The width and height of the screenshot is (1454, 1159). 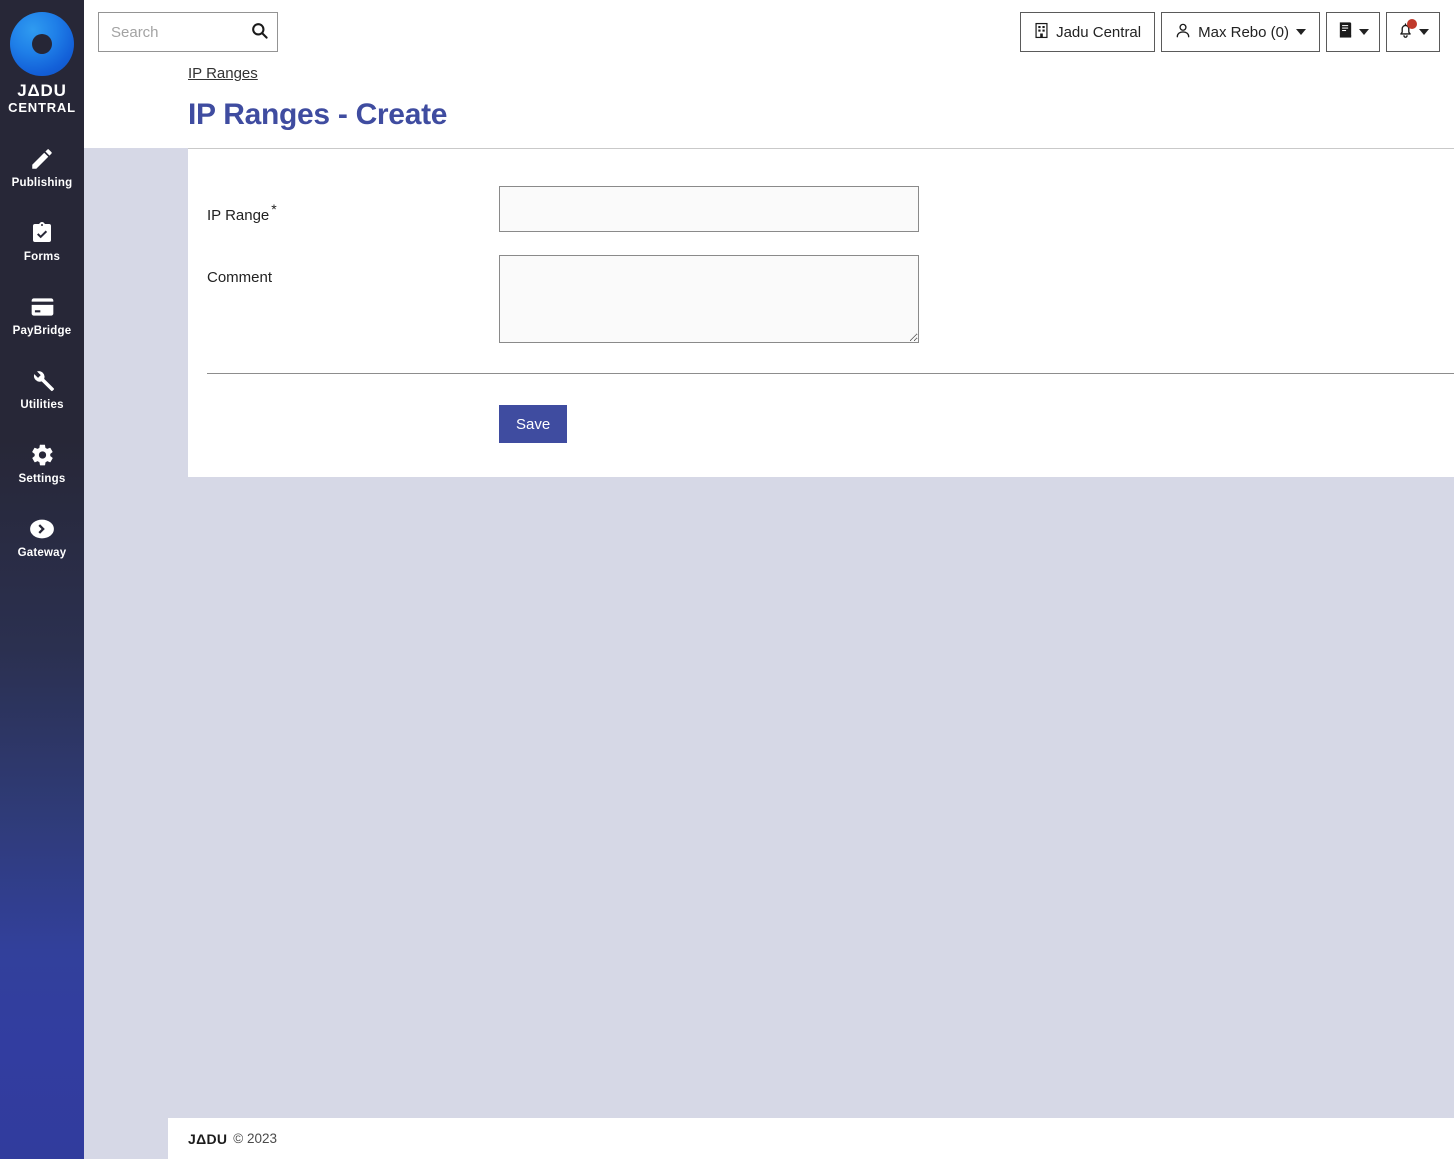 I want to click on ip-range-label-text: IP Range, so click(x=238, y=215).